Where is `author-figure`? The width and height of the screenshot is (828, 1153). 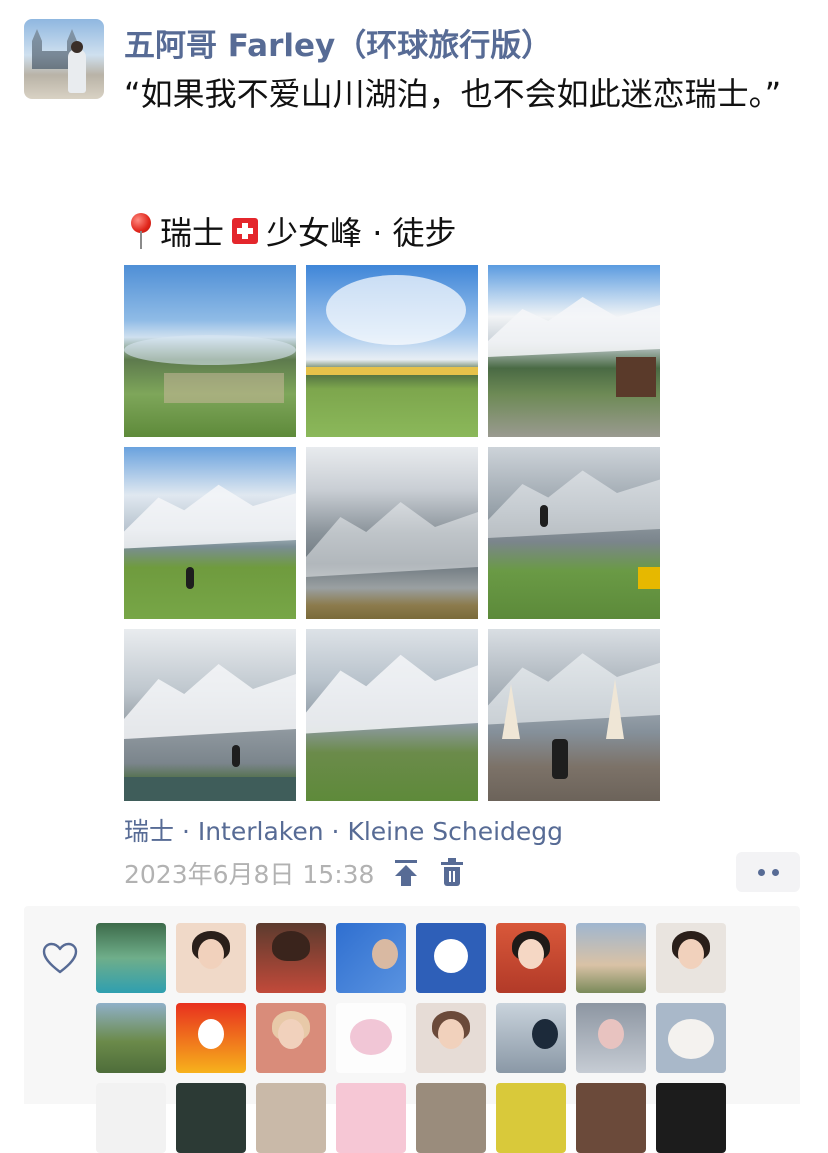
author-figure is located at coordinates (77, 71).